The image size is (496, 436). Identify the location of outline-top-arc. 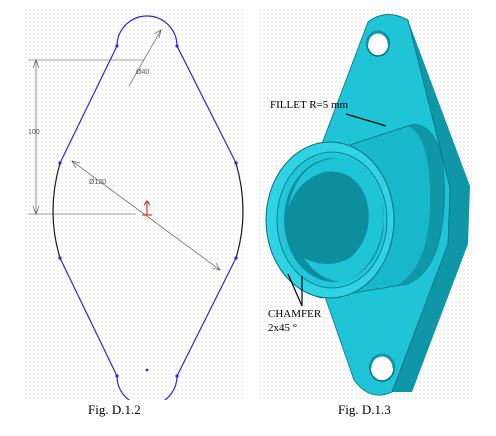
(147, 31).